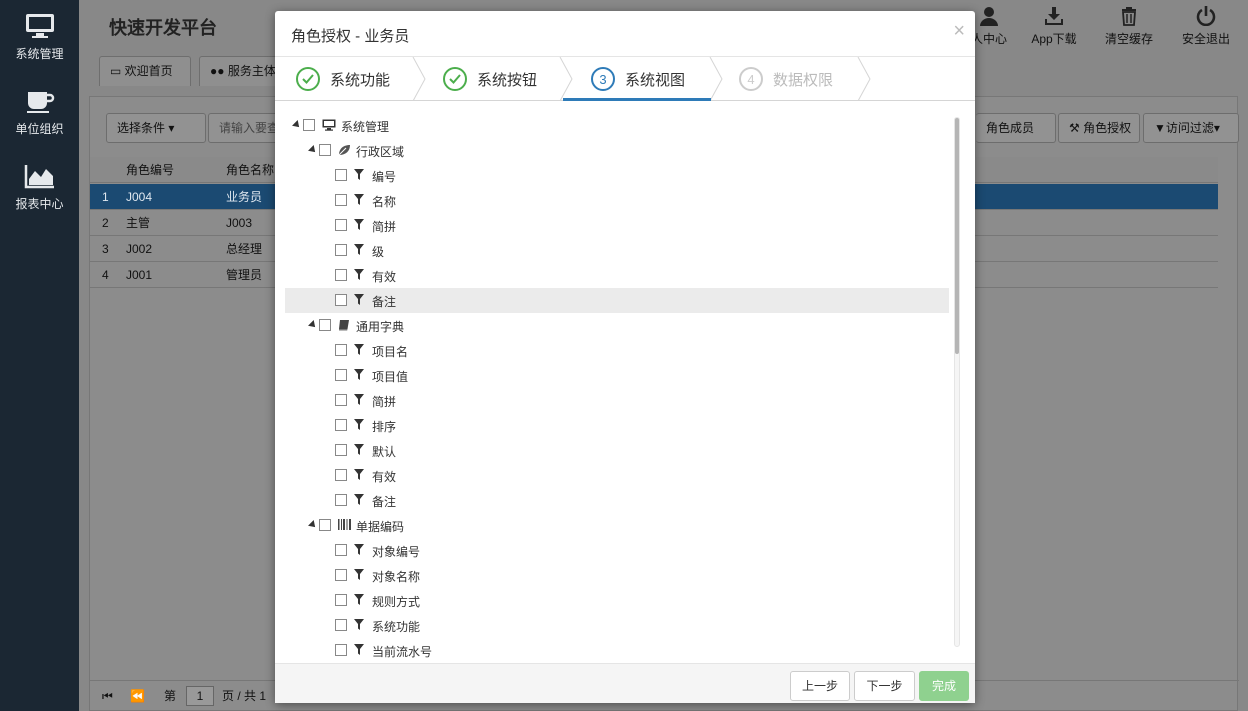  Describe the element at coordinates (137, 696) in the screenshot. I see `prev-page-icon: ⏪` at that location.